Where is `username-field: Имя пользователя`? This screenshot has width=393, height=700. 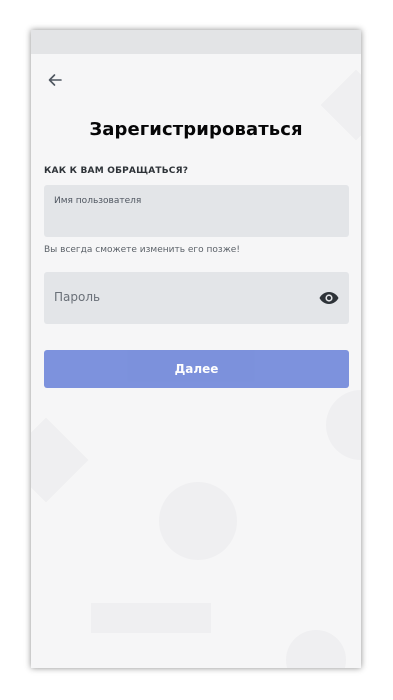 username-field: Имя пользователя is located at coordinates (196, 211).